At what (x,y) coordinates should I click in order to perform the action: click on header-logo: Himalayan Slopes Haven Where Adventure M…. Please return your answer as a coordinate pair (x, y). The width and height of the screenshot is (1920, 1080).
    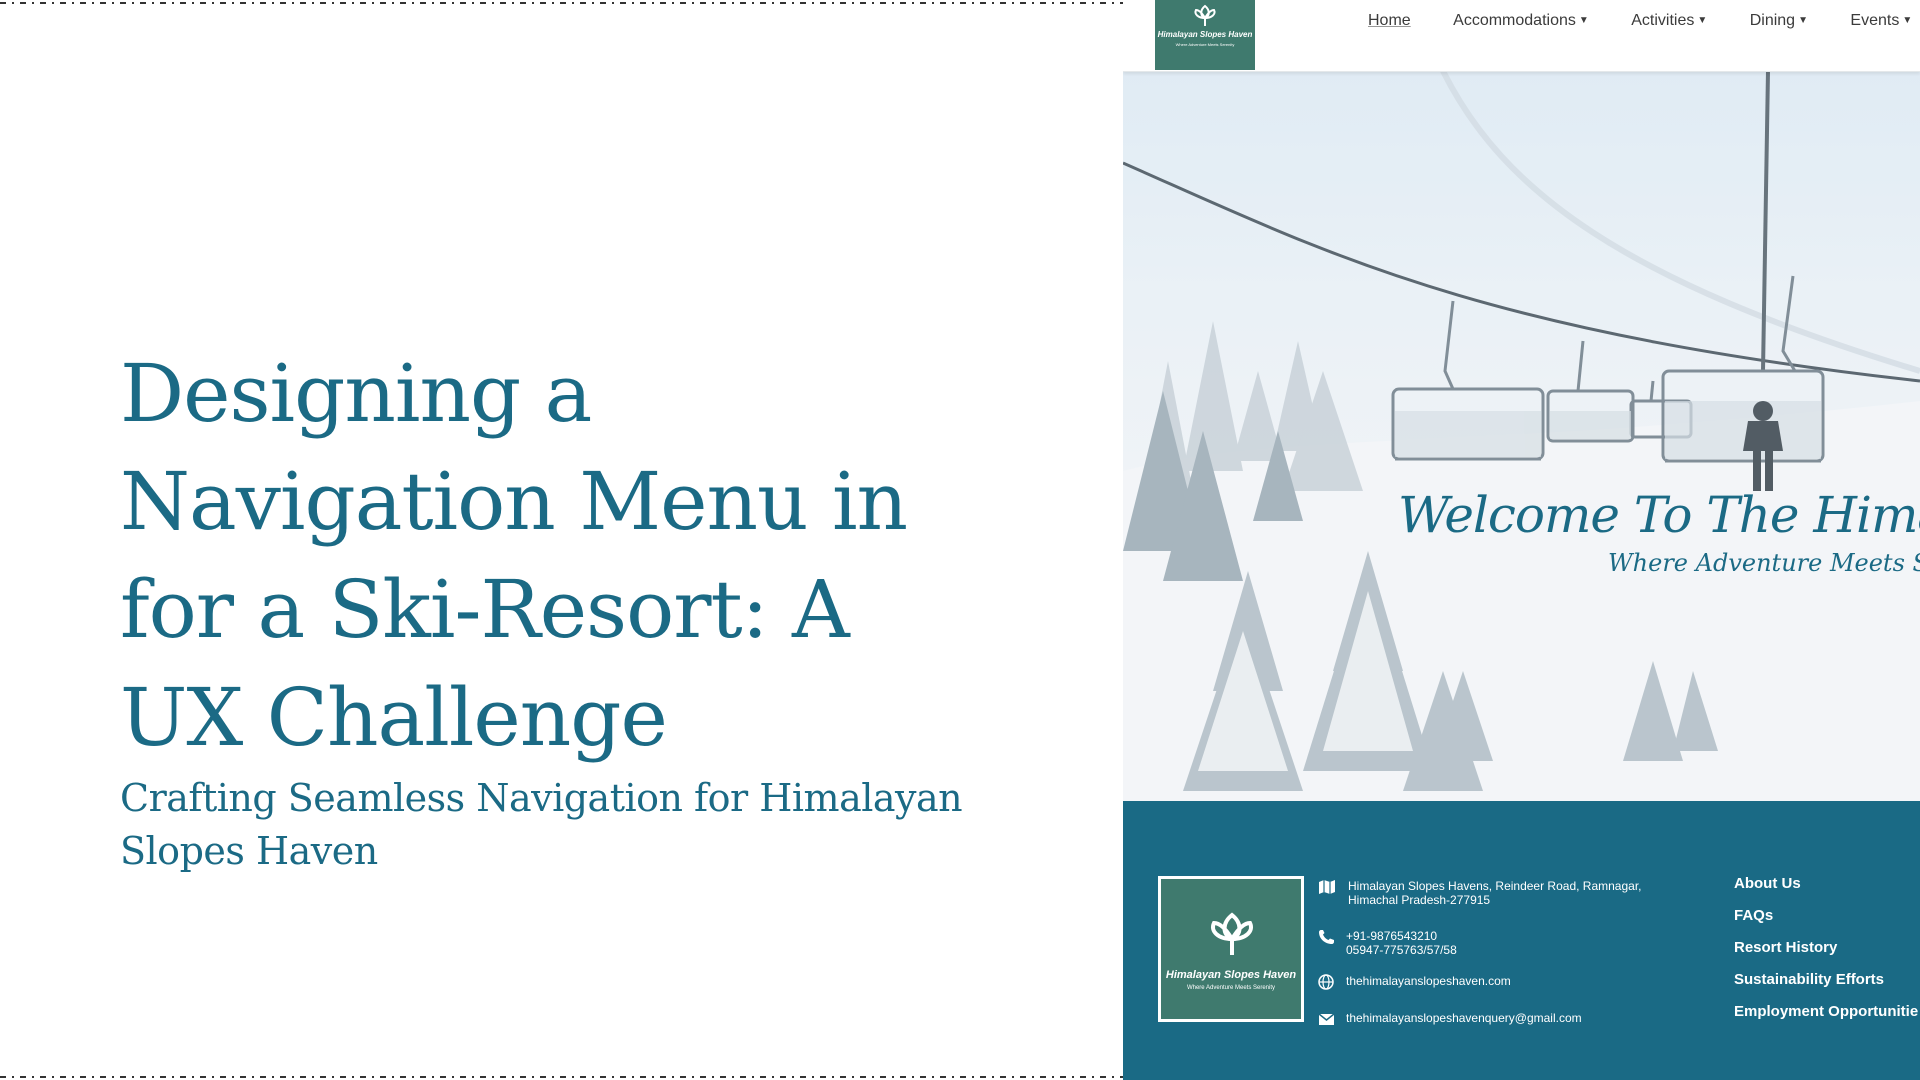
    Looking at the image, I should click on (1205, 35).